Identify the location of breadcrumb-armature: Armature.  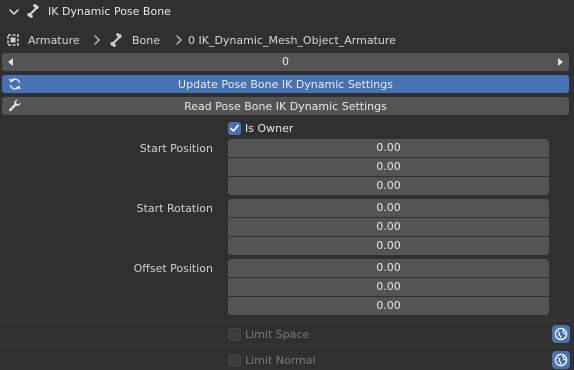
(54, 40).